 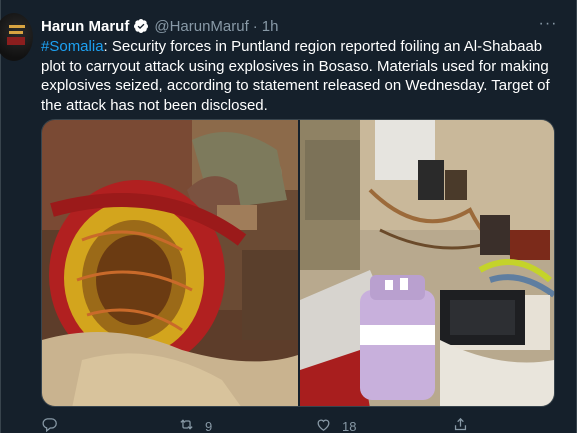 I want to click on like-count: 18, so click(x=349, y=425).